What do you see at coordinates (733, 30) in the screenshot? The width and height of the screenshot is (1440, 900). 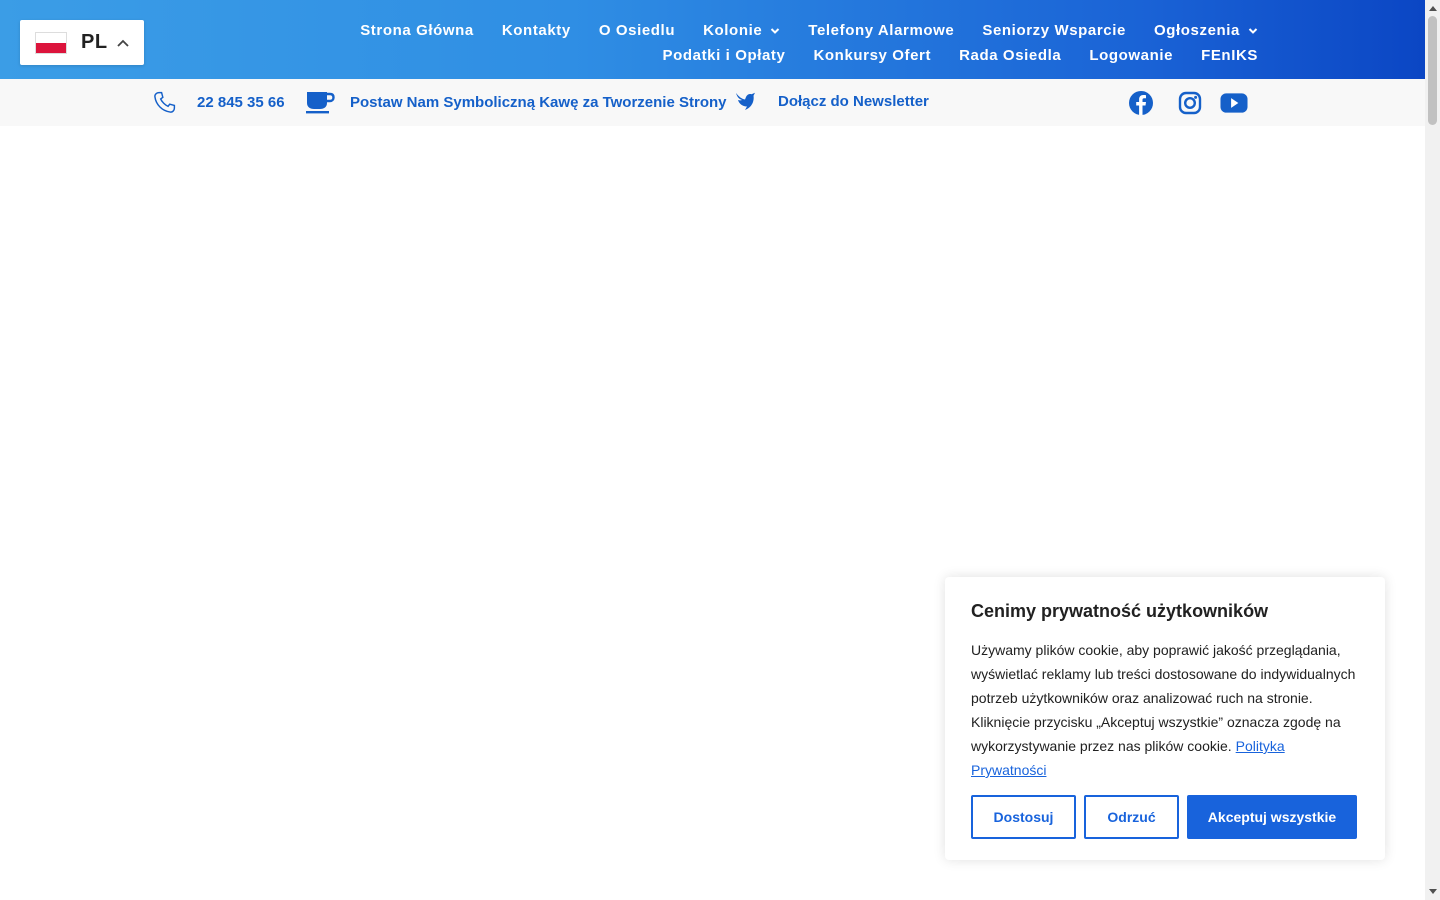 I see `nav-label: Kolonie` at bounding box center [733, 30].